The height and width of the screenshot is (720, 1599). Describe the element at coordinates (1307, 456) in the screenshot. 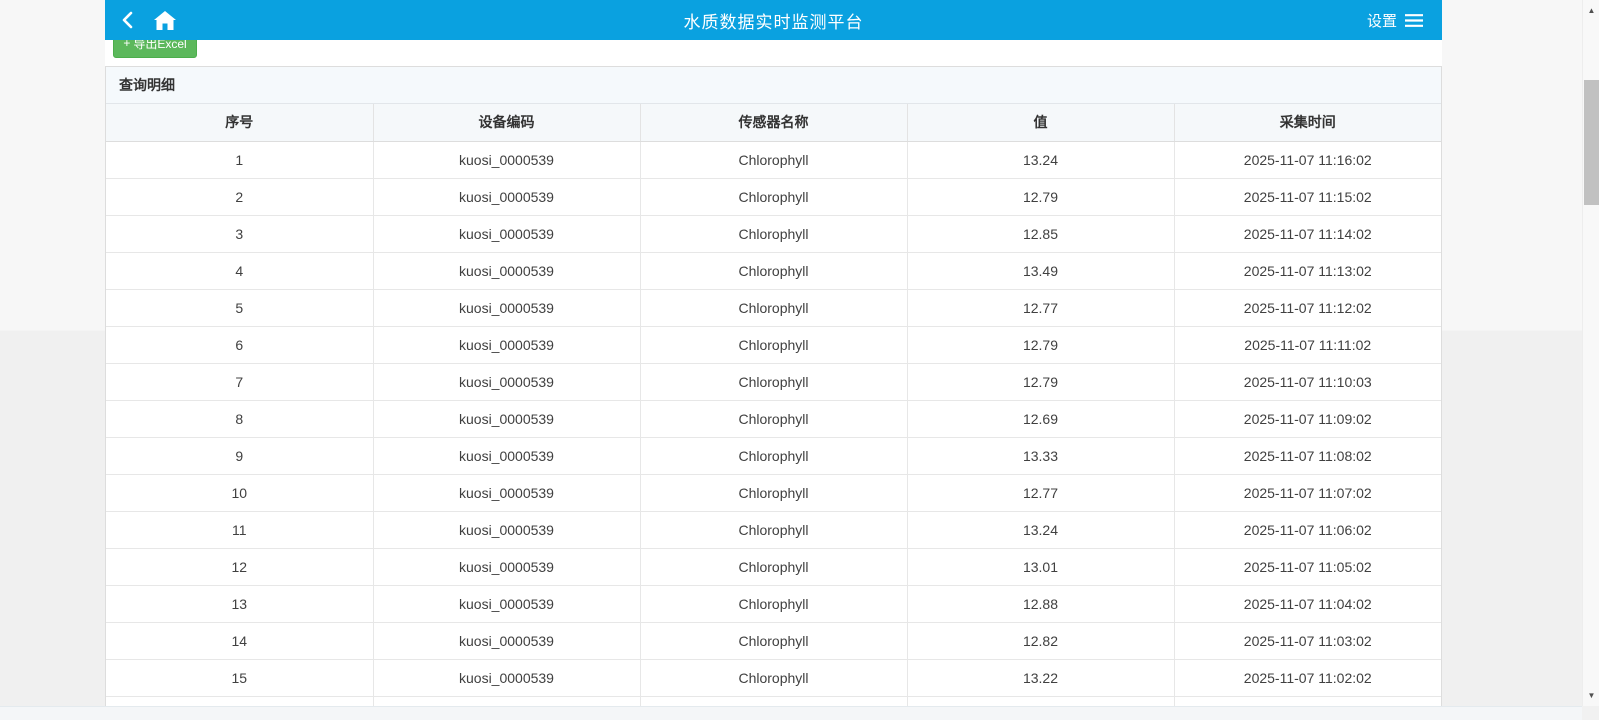

I see `table-cell: 2025-11-07 11:08:02` at that location.